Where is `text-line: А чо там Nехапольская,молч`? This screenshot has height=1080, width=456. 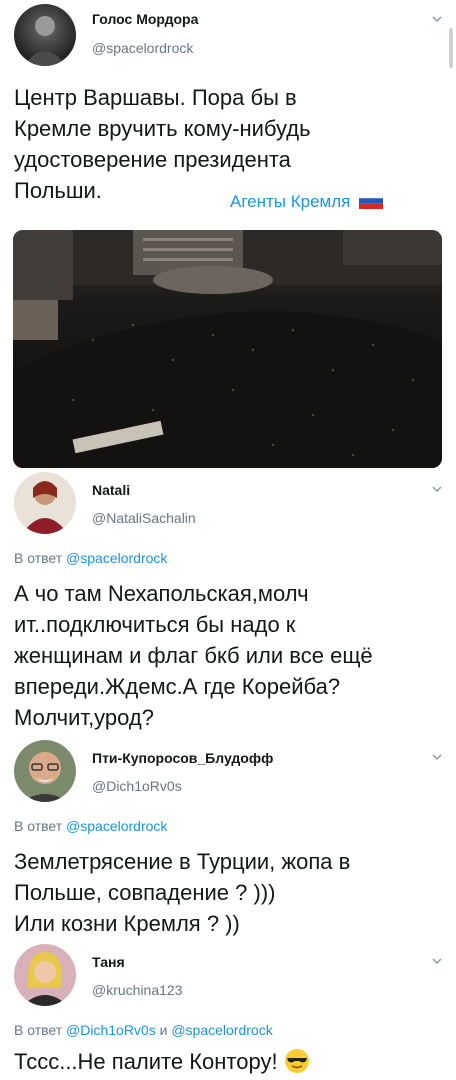
text-line: А чо там Nехапольская,молч is located at coordinates (161, 593).